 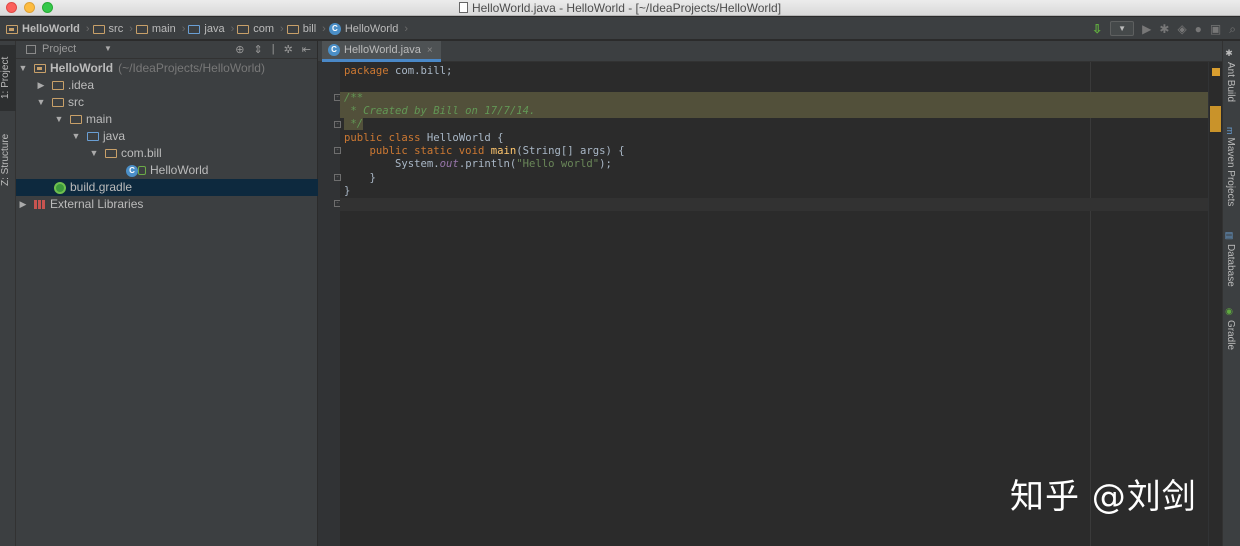 What do you see at coordinates (141, 153) in the screenshot?
I see `tree-item-label: com.bill` at bounding box center [141, 153].